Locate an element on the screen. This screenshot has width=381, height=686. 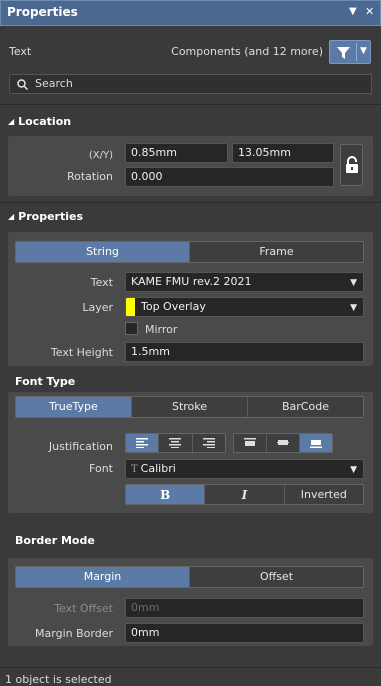
lock-icon is located at coordinates (352, 164).